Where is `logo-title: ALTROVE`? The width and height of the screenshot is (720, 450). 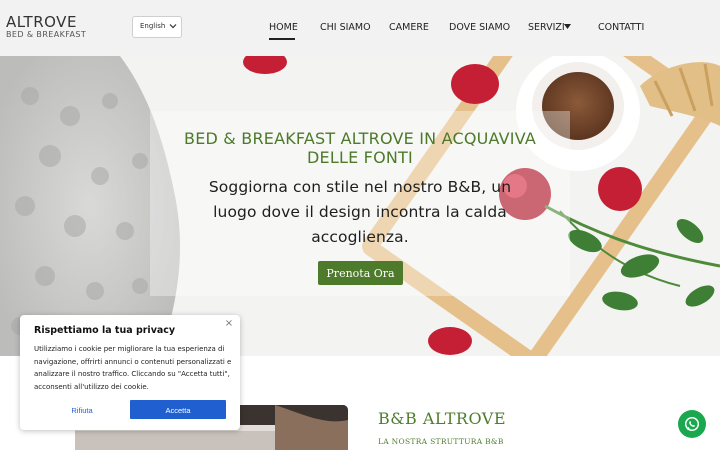 logo-title: ALTROVE is located at coordinates (41, 22).